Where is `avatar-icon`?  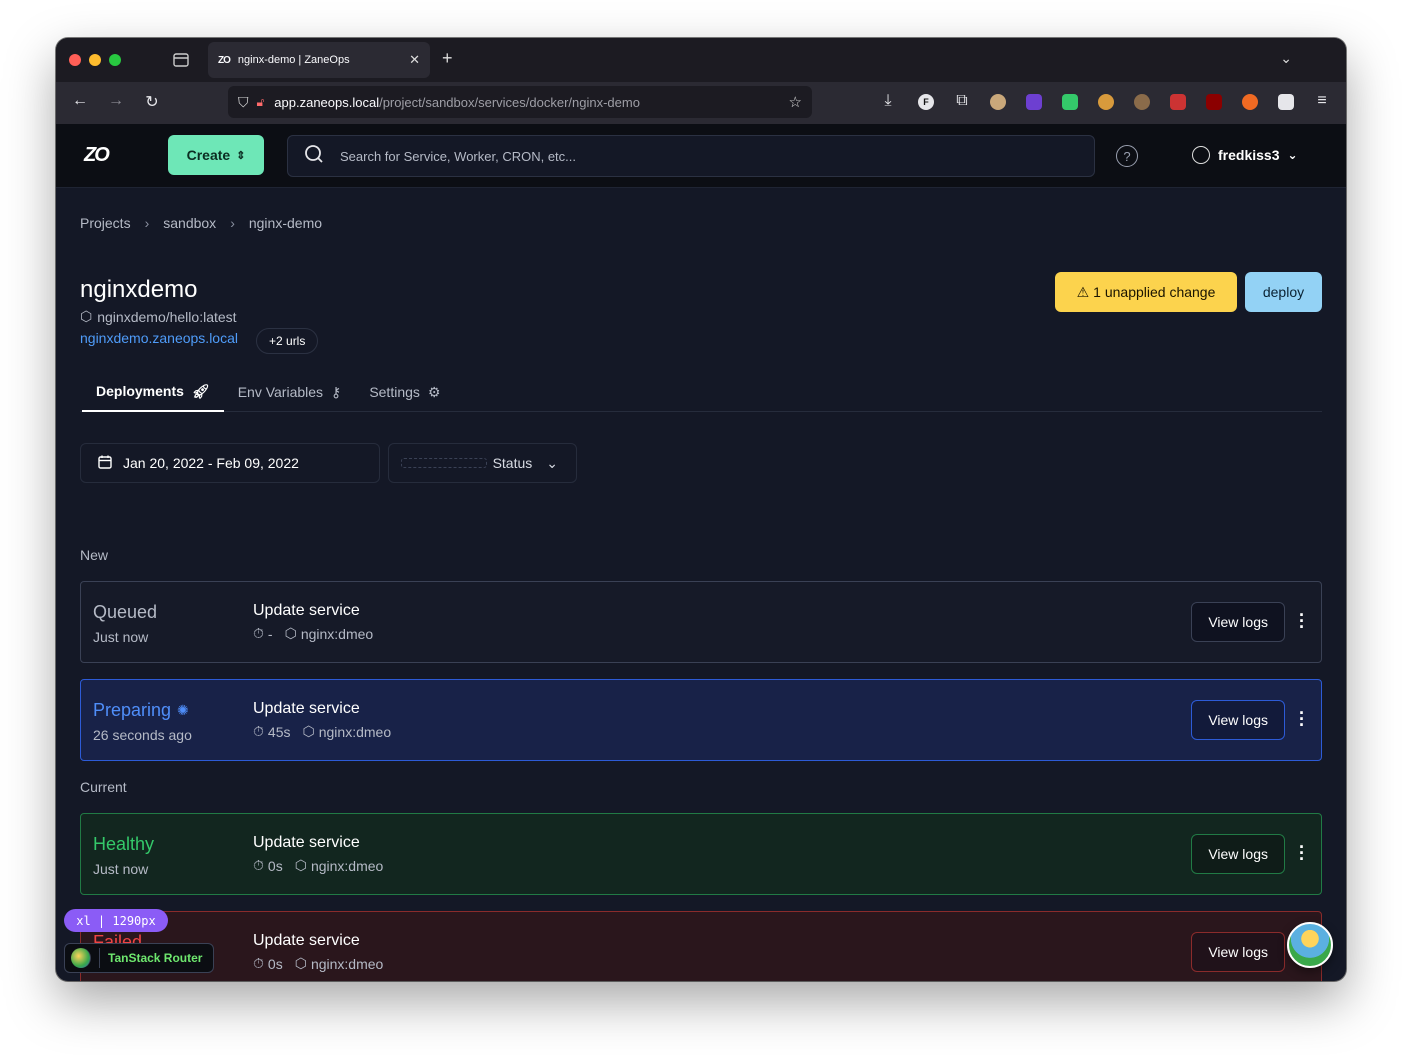
avatar-icon is located at coordinates (1201, 155).